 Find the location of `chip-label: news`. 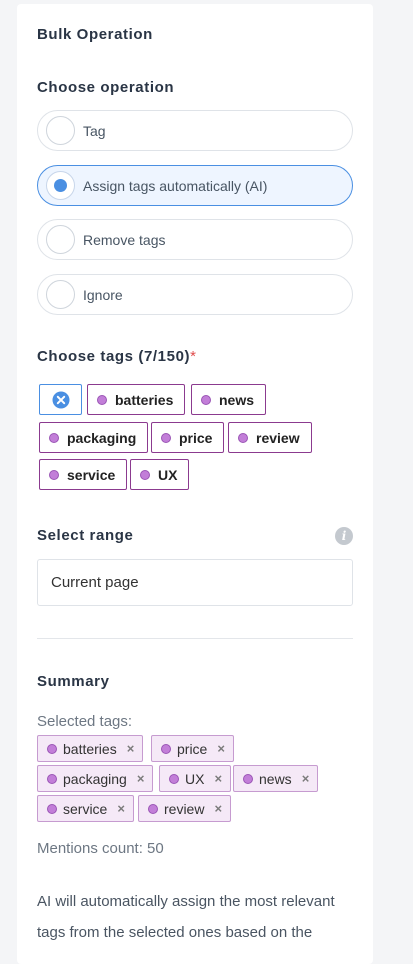

chip-label: news is located at coordinates (275, 778).